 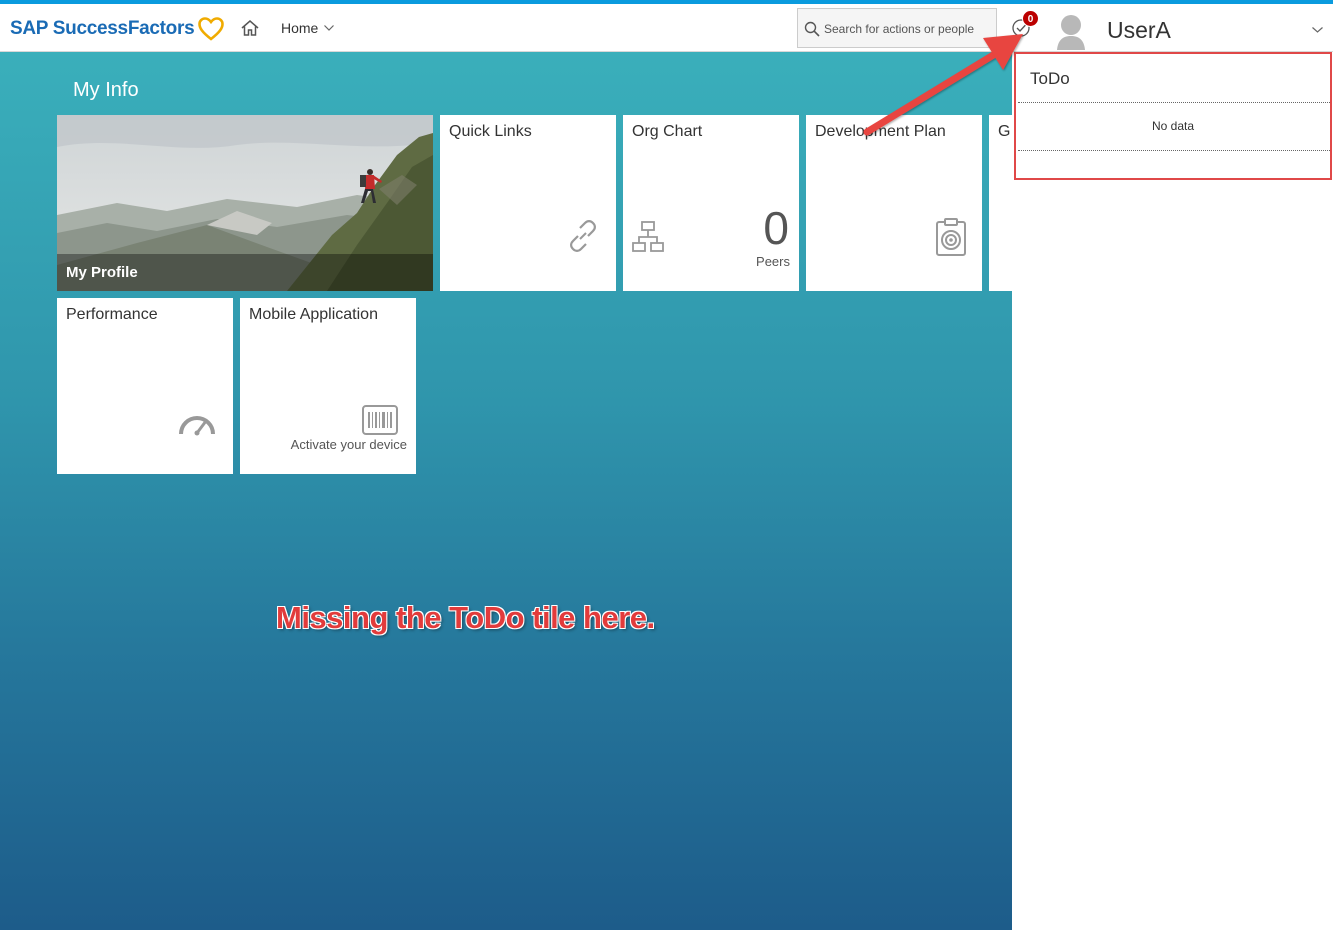 I want to click on home-menu-dropdown: Home, so click(x=308, y=28).